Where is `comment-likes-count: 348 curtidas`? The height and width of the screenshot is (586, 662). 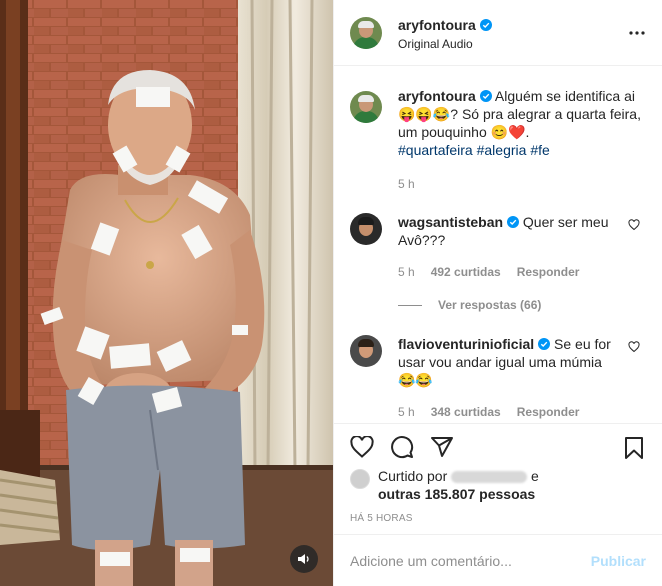 comment-likes-count: 348 curtidas is located at coordinates (466, 412).